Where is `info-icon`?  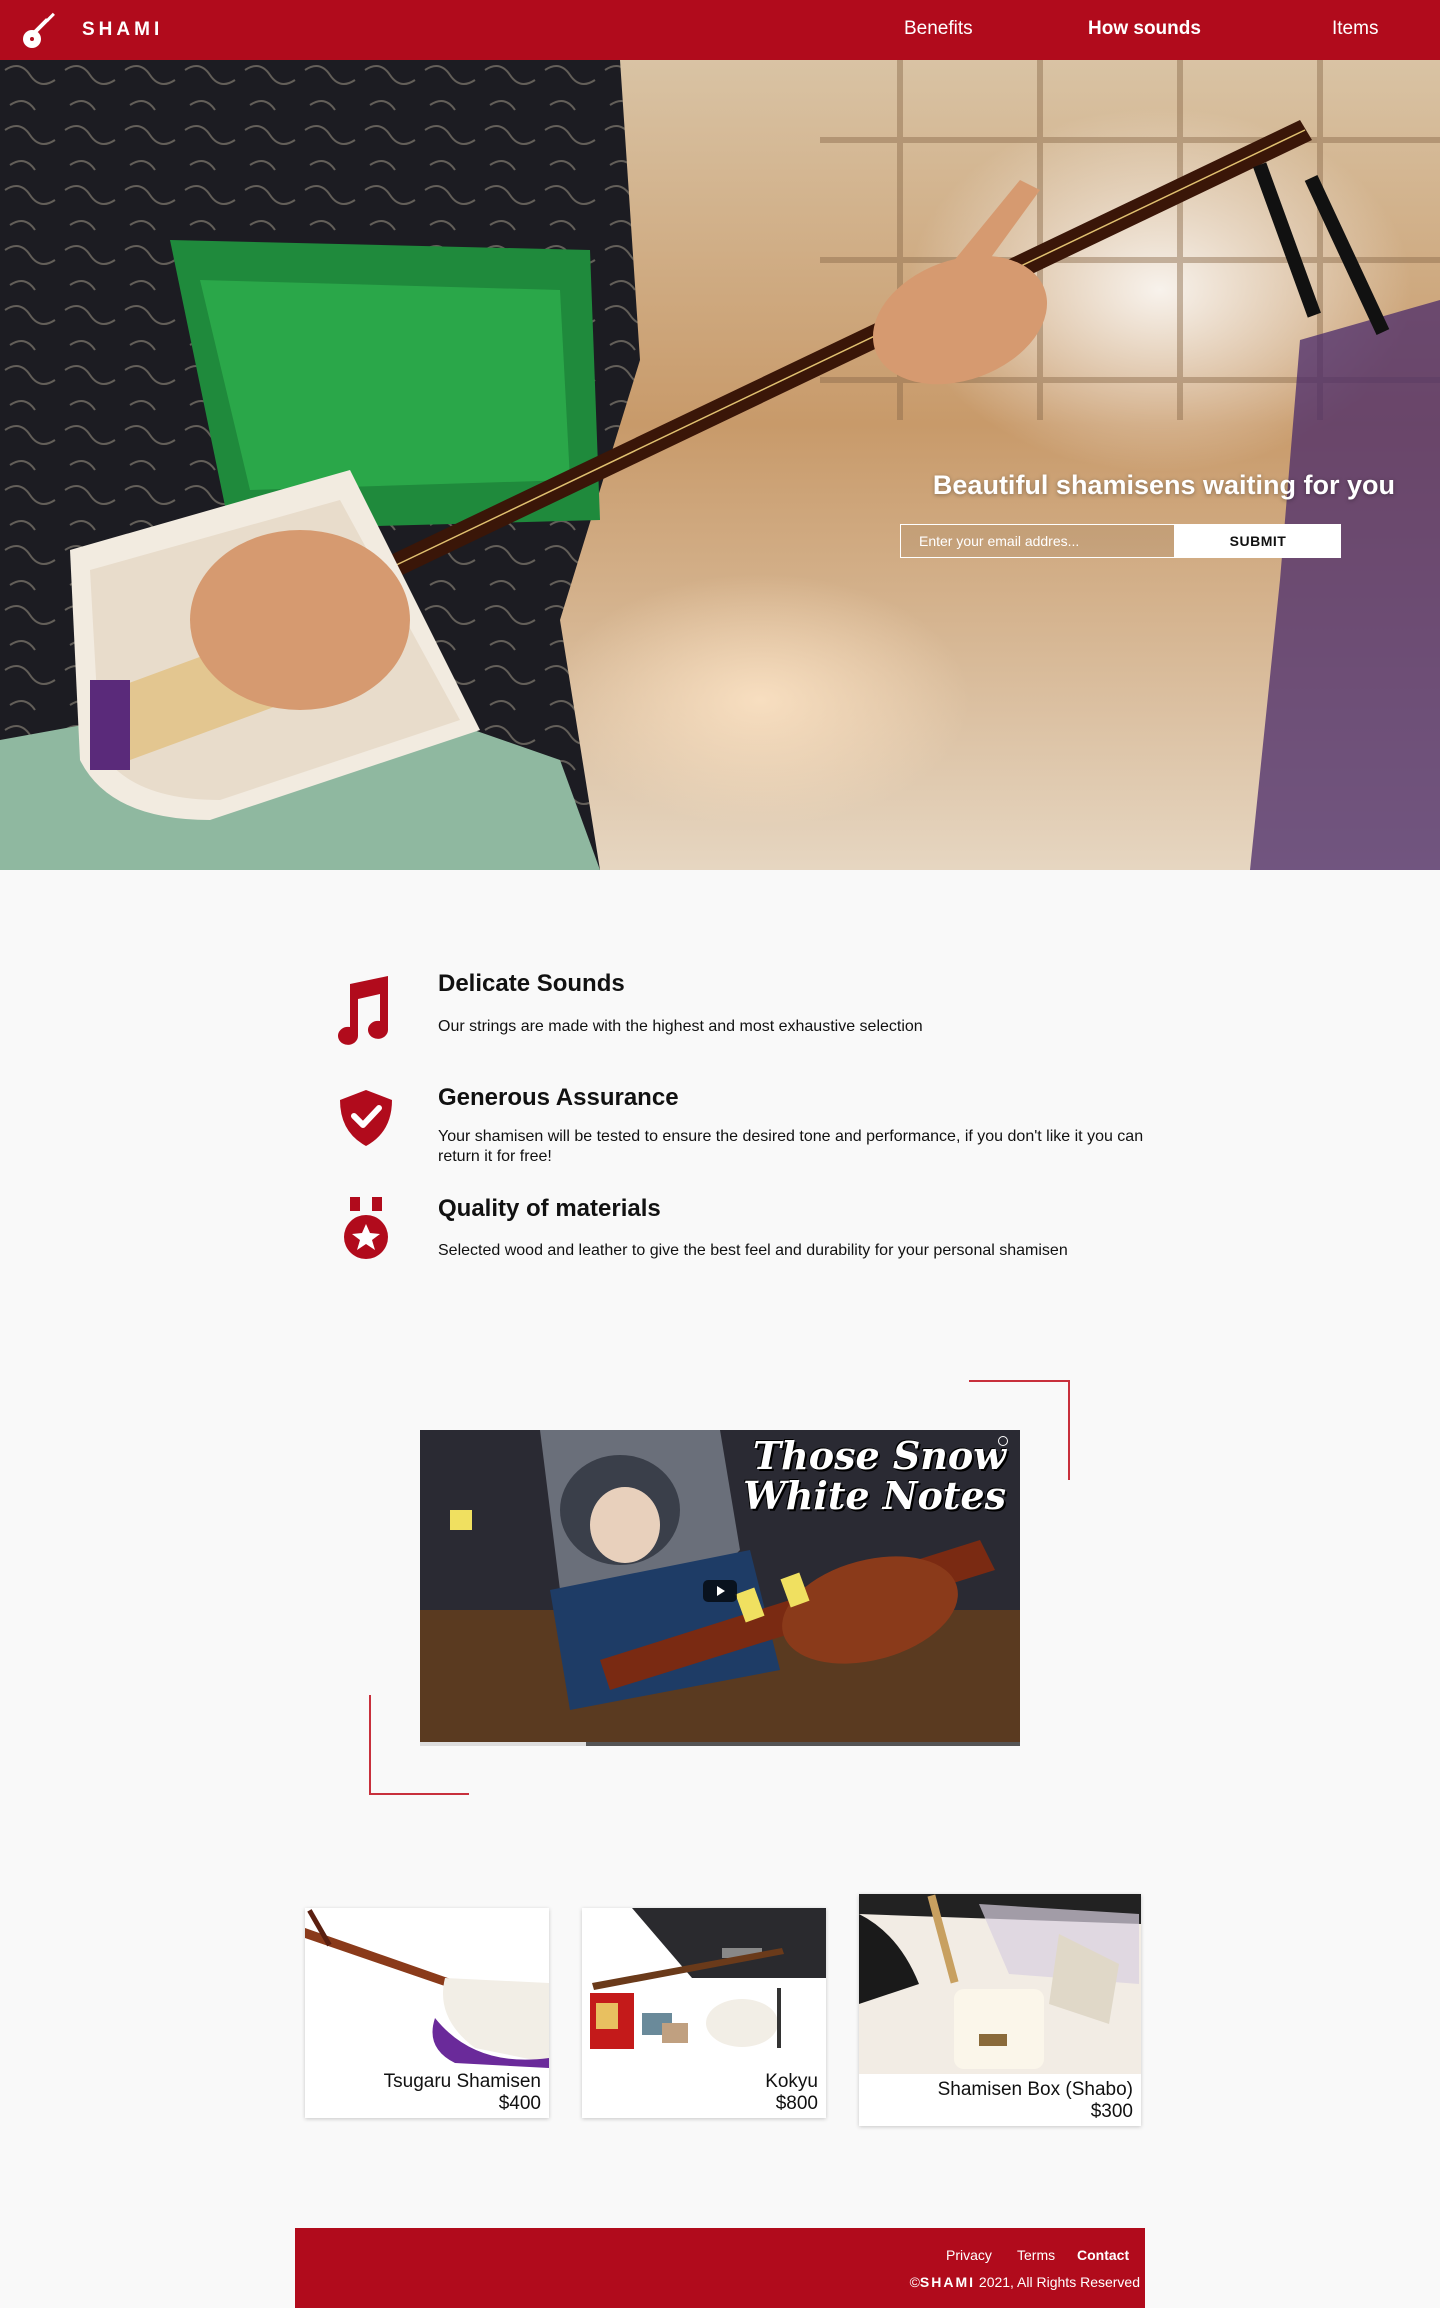 info-icon is located at coordinates (1003, 1441).